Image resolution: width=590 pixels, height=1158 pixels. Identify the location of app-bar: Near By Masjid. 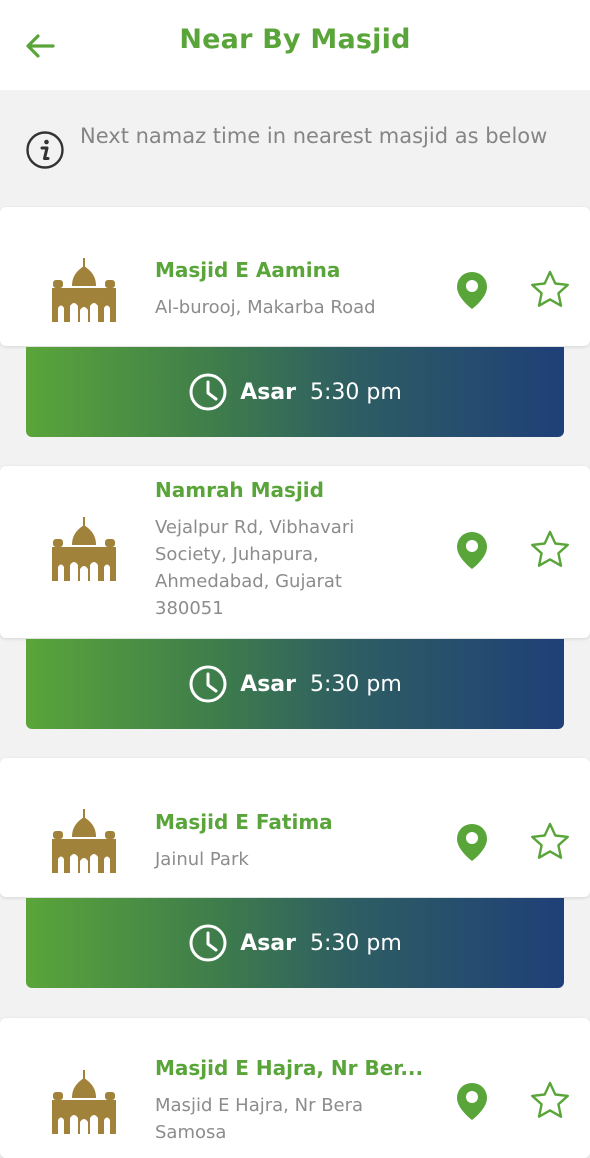
(295, 45).